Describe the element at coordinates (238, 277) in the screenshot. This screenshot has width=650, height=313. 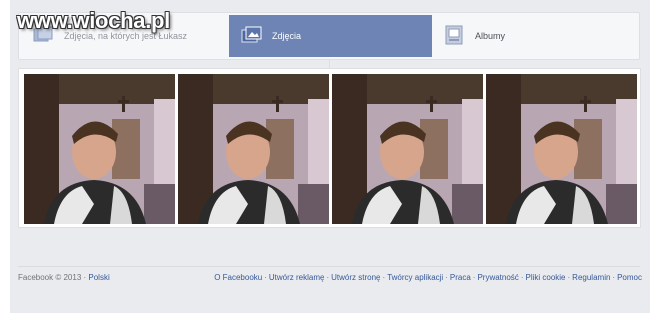
I see `footer-link-about: O Facebooku` at that location.